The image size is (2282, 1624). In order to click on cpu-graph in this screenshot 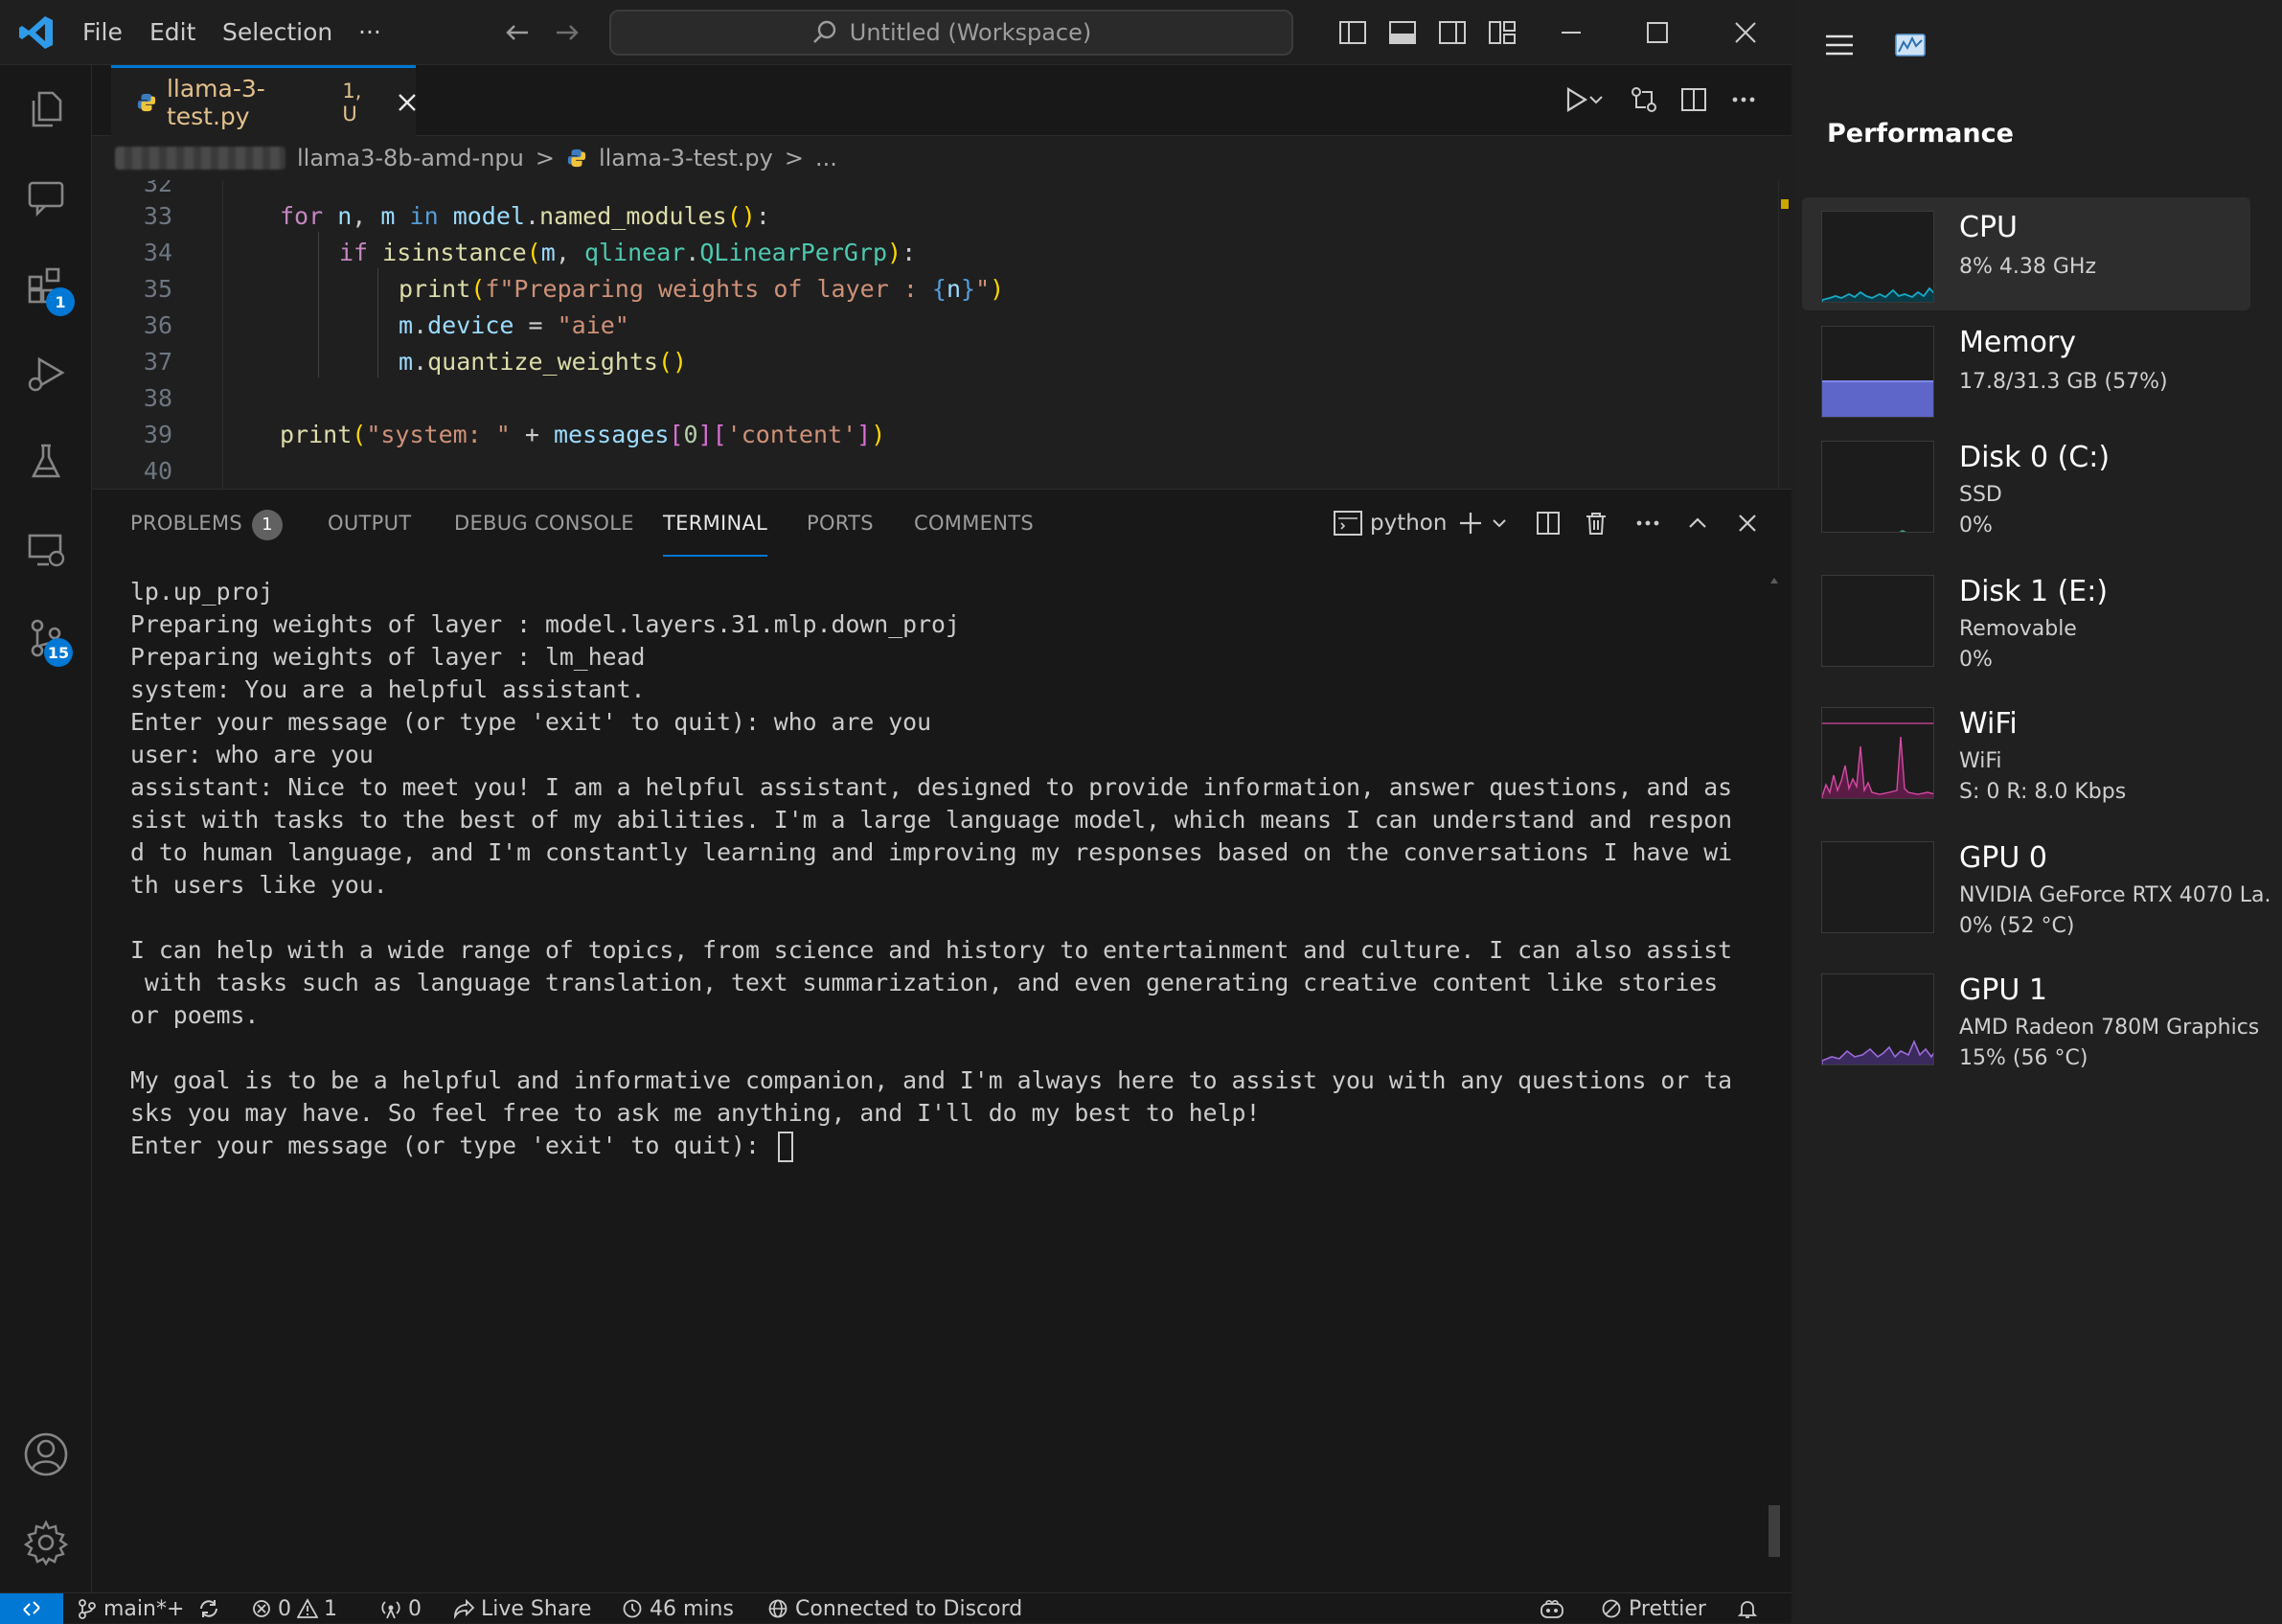, I will do `click(1877, 257)`.